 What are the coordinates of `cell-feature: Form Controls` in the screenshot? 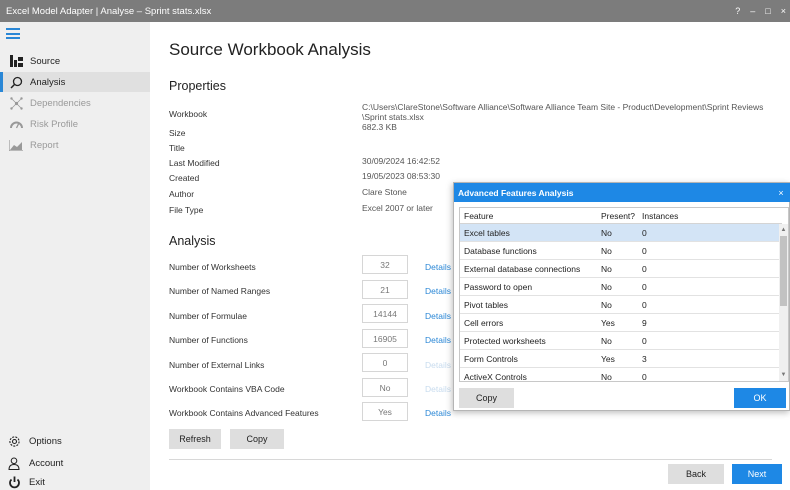 It's located at (491, 358).